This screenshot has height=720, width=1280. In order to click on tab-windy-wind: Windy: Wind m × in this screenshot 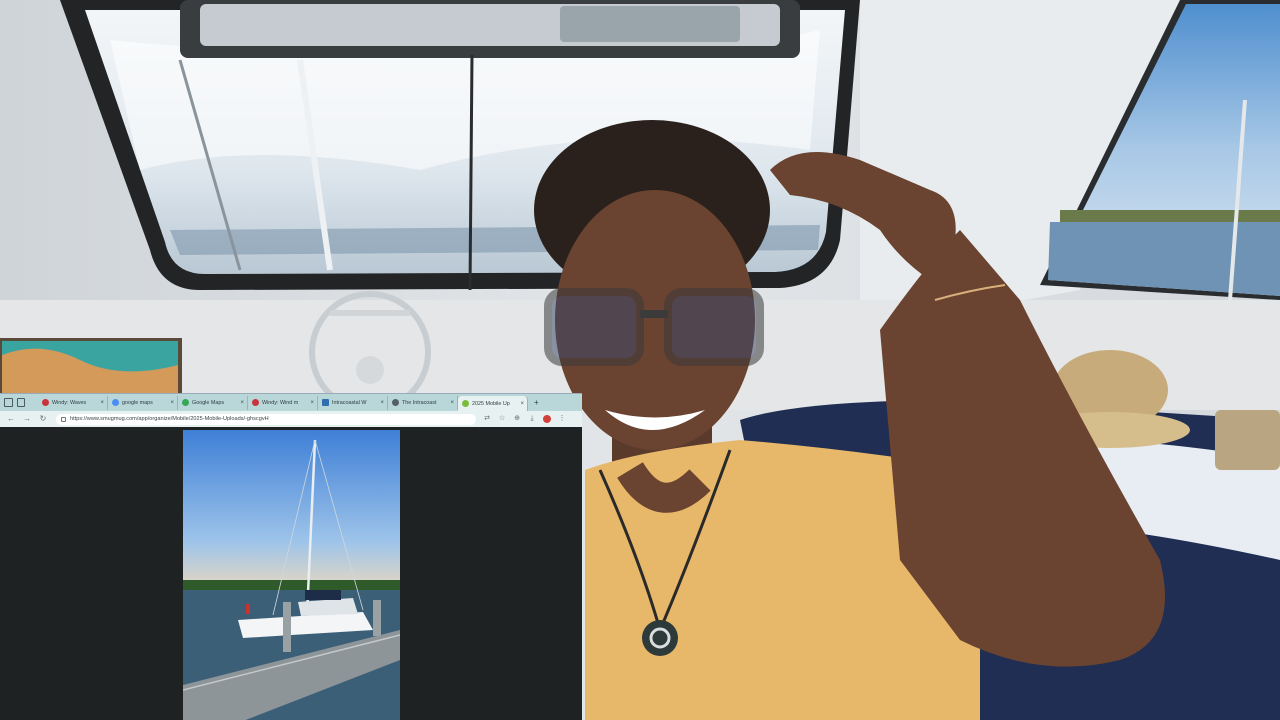, I will do `click(283, 402)`.